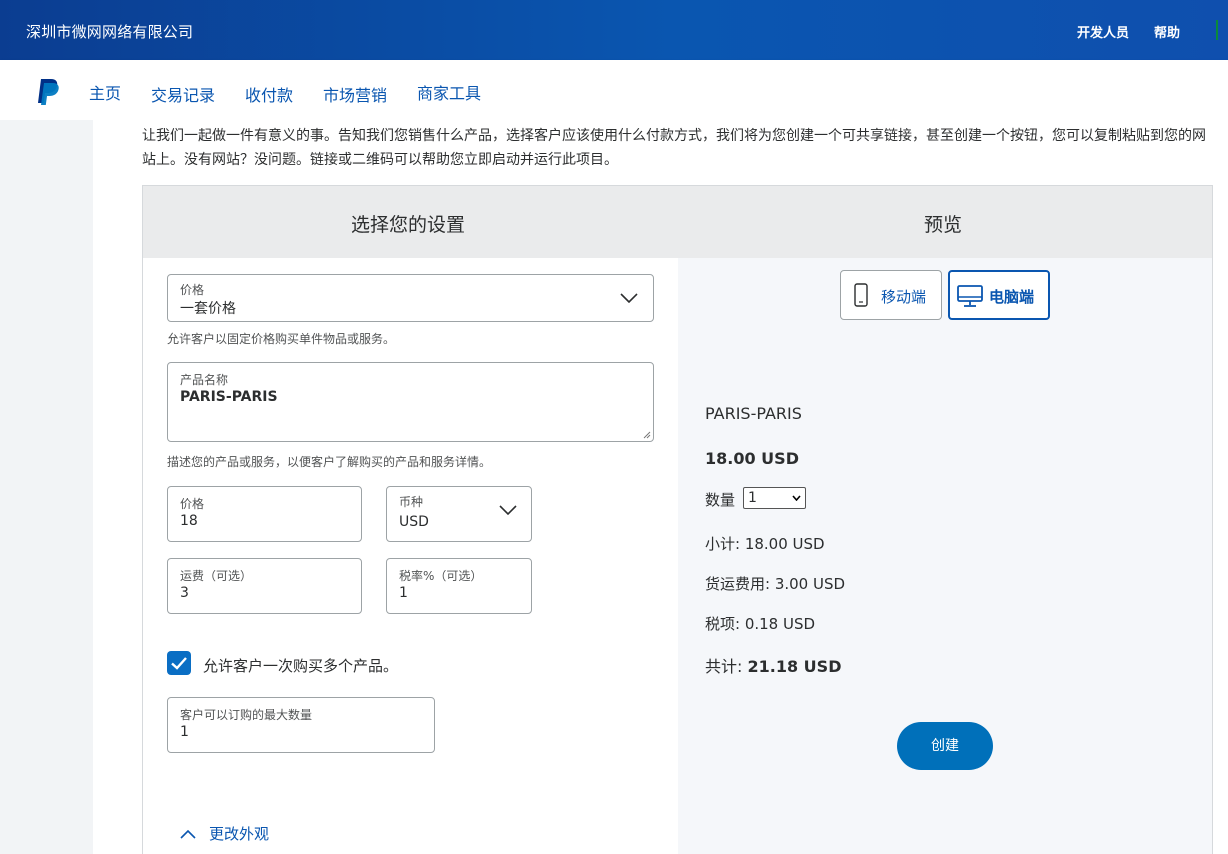  I want to click on desktop-view-button: 电脑端, so click(999, 295).